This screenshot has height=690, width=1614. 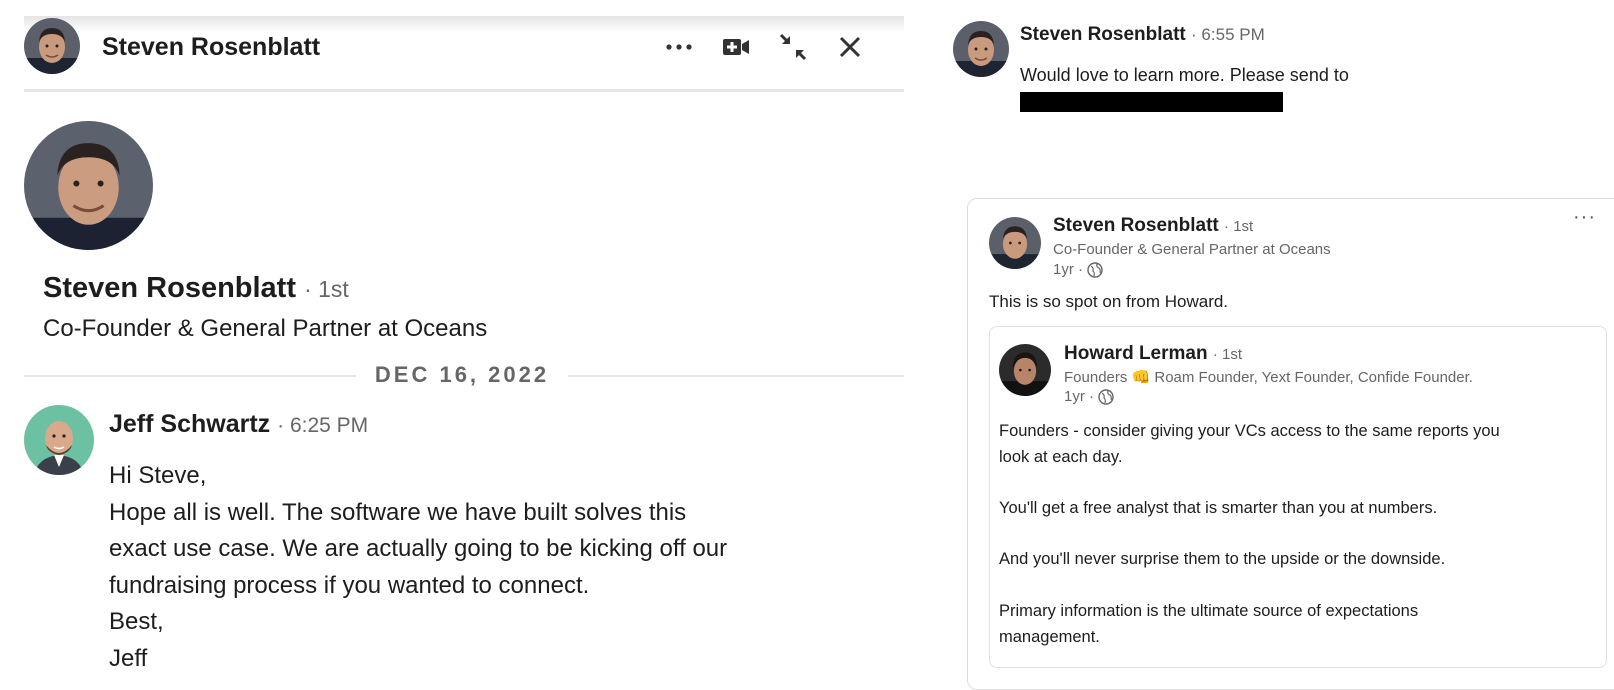 I want to click on minimize-button, so click(x=793, y=47).